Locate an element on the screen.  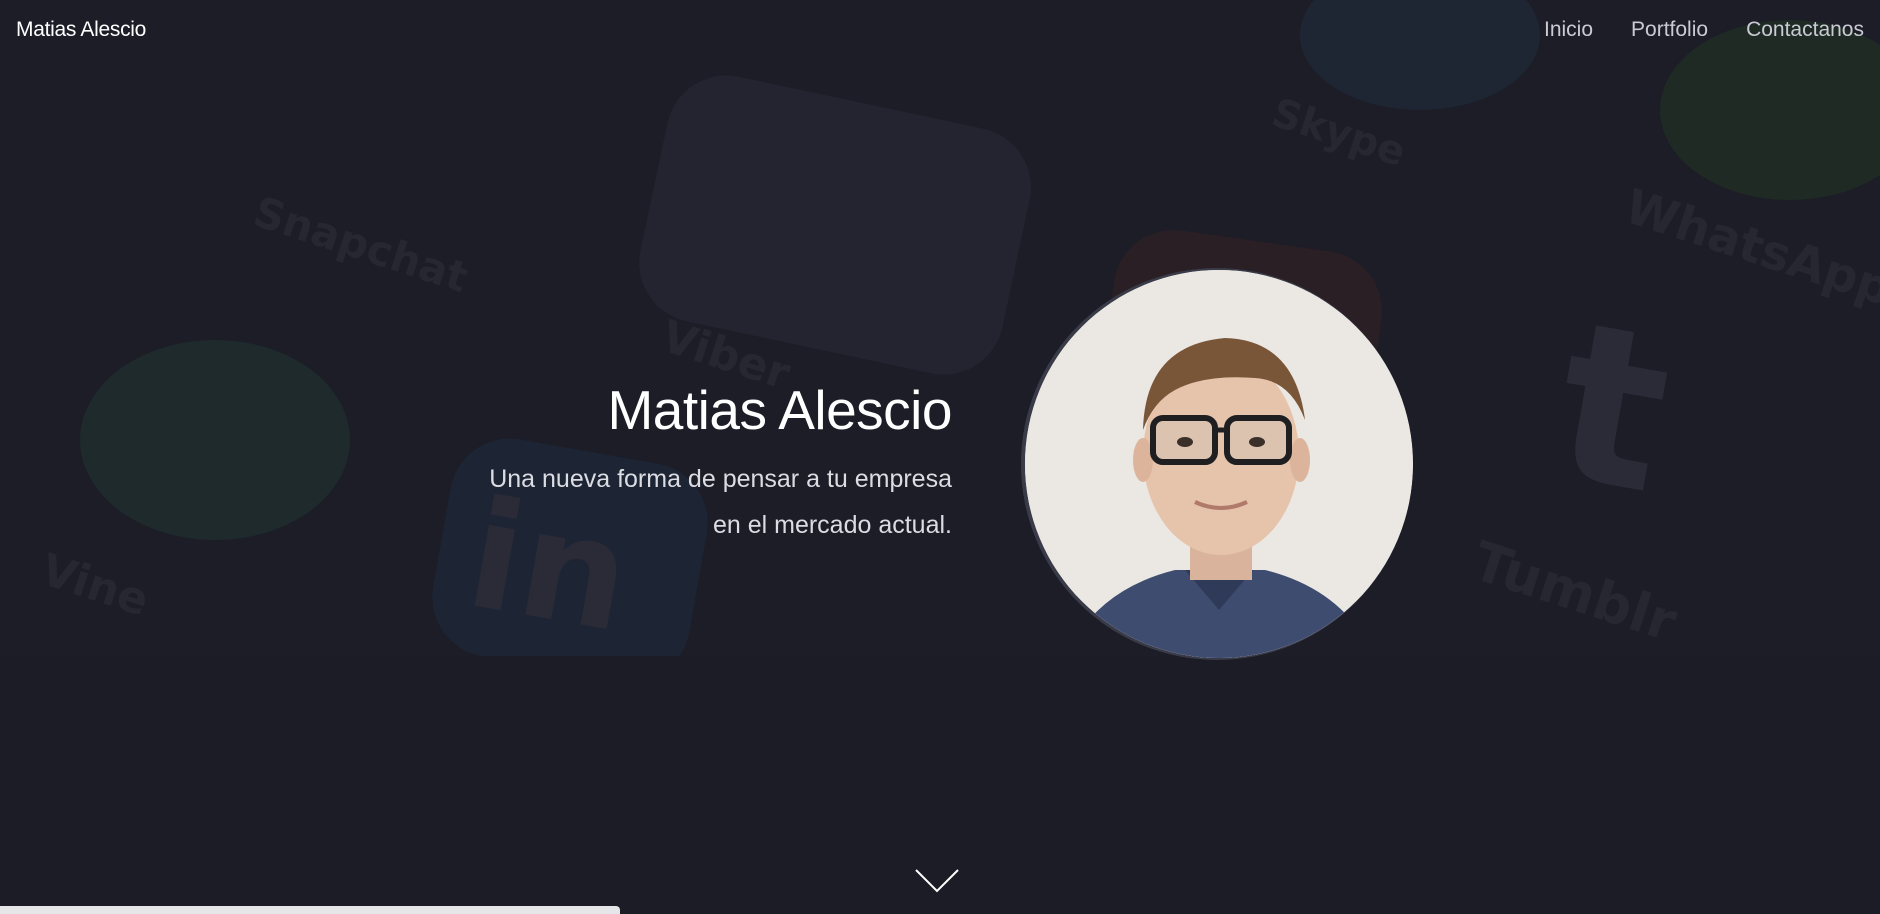
avatar-frame is located at coordinates (1217, 464).